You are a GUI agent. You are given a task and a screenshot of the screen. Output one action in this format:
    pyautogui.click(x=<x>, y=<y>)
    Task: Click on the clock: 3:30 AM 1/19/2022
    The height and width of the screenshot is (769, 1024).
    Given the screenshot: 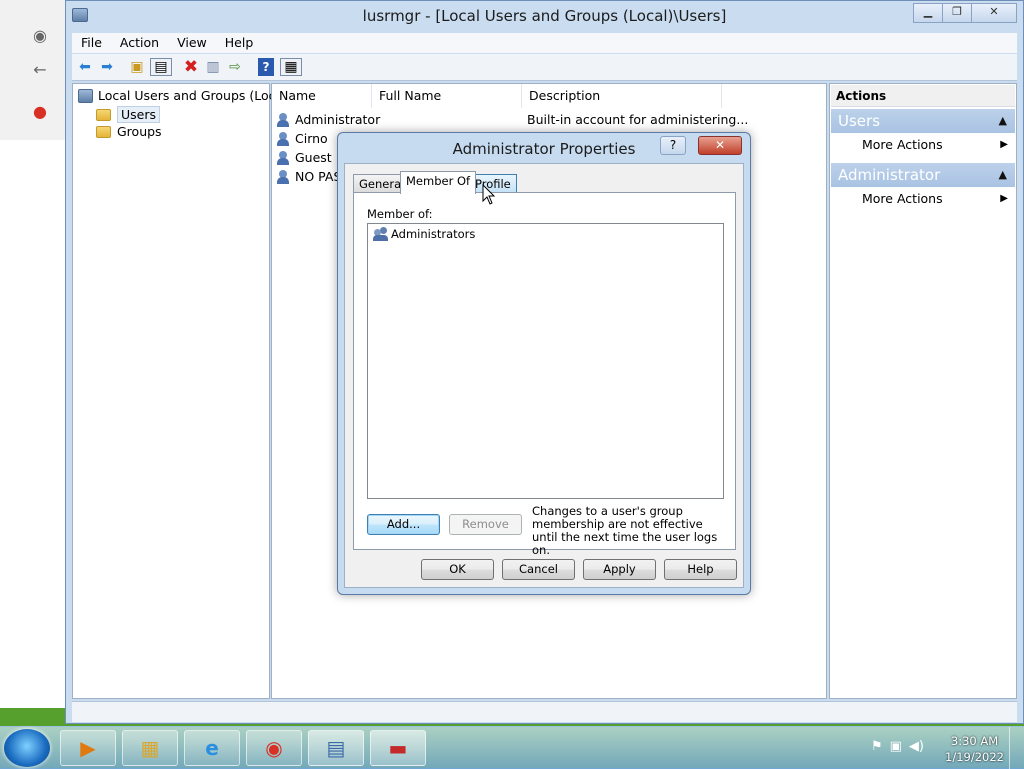 What is the action you would take?
    pyautogui.click(x=974, y=749)
    